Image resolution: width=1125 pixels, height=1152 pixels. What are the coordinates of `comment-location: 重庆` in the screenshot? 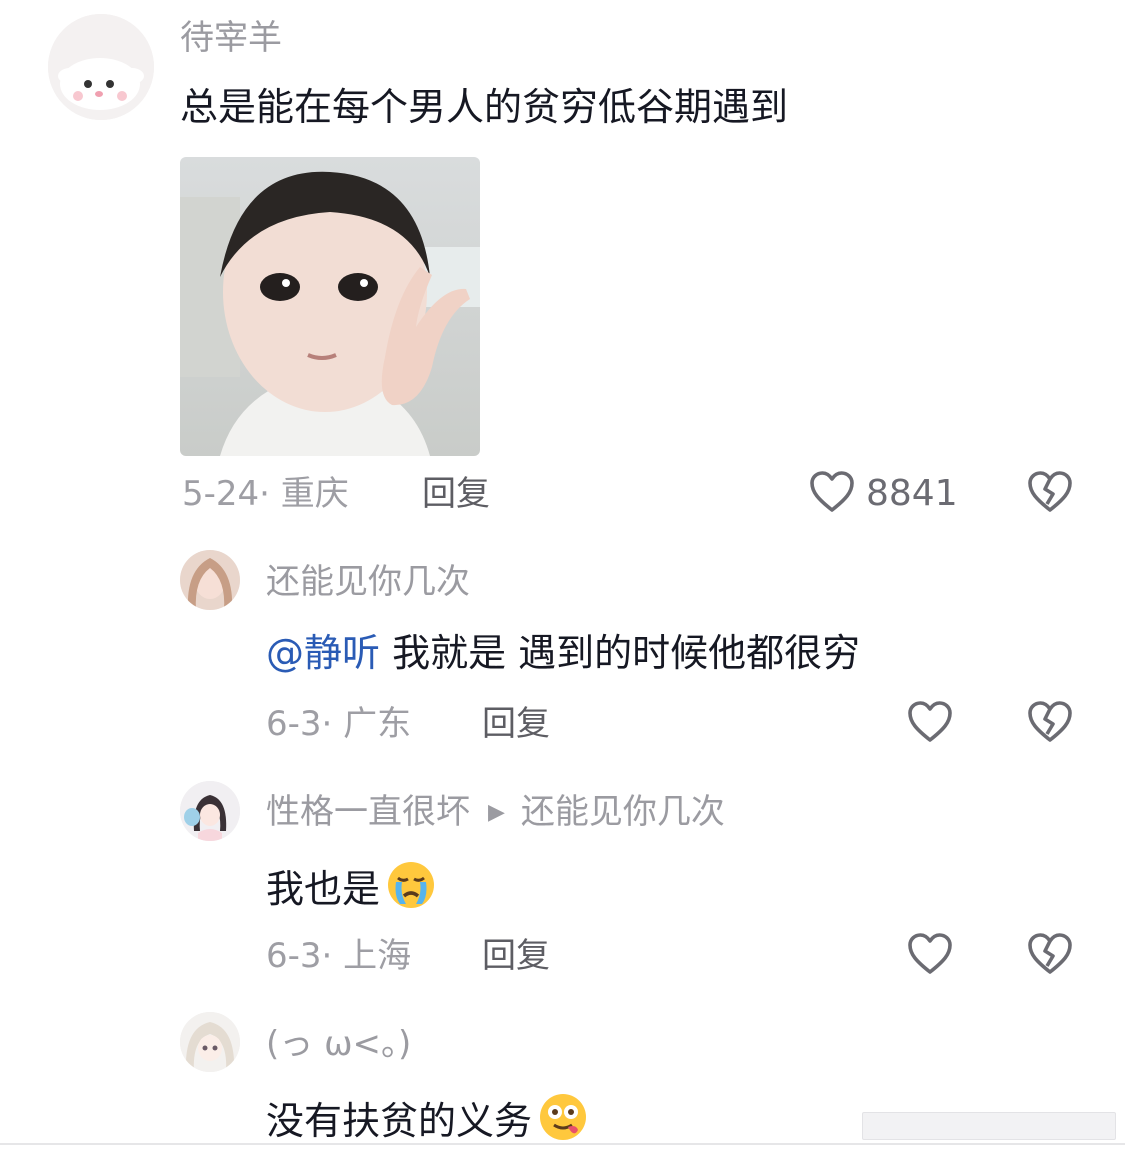 It's located at (314, 494).